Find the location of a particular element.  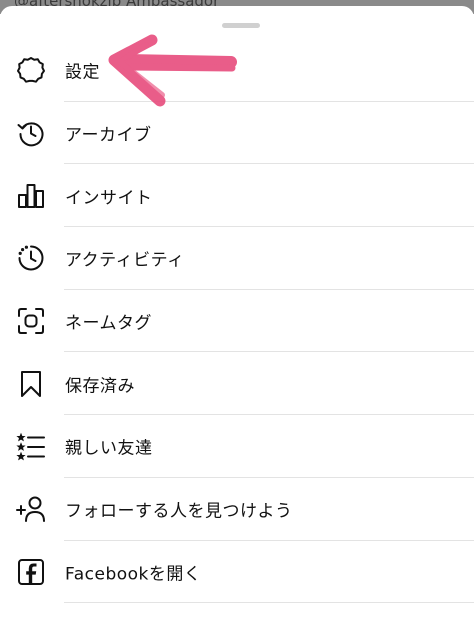

menu-item-label: ネームタグ is located at coordinates (108, 323).